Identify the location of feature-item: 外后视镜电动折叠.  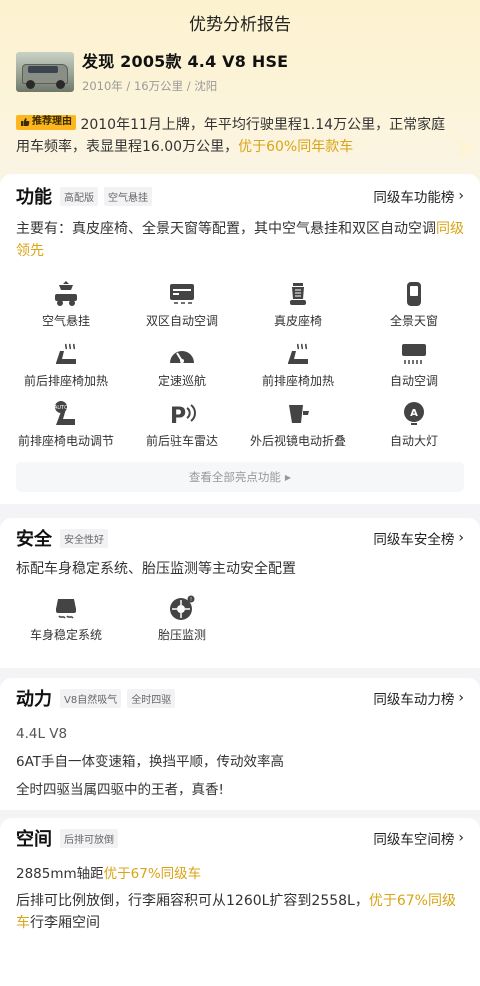
(298, 430).